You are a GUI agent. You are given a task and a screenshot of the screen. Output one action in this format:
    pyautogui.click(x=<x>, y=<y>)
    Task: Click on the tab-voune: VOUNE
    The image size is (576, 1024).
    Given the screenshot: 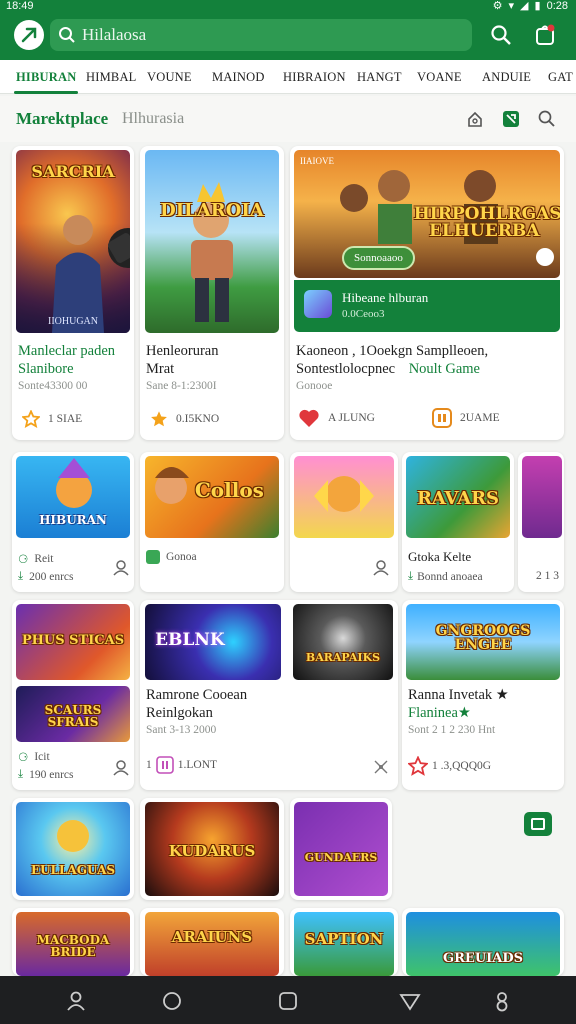 What is the action you would take?
    pyautogui.click(x=169, y=77)
    